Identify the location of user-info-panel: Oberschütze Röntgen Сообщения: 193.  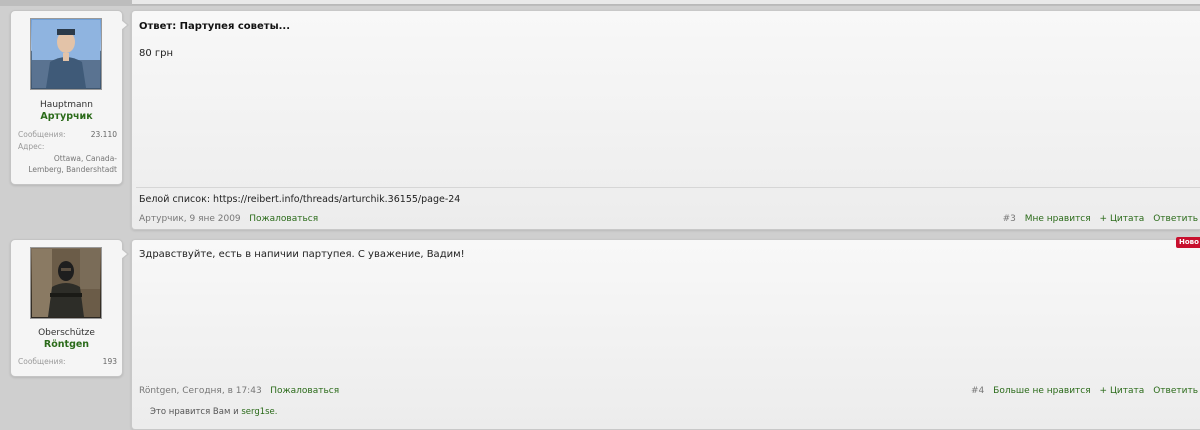
(69, 308).